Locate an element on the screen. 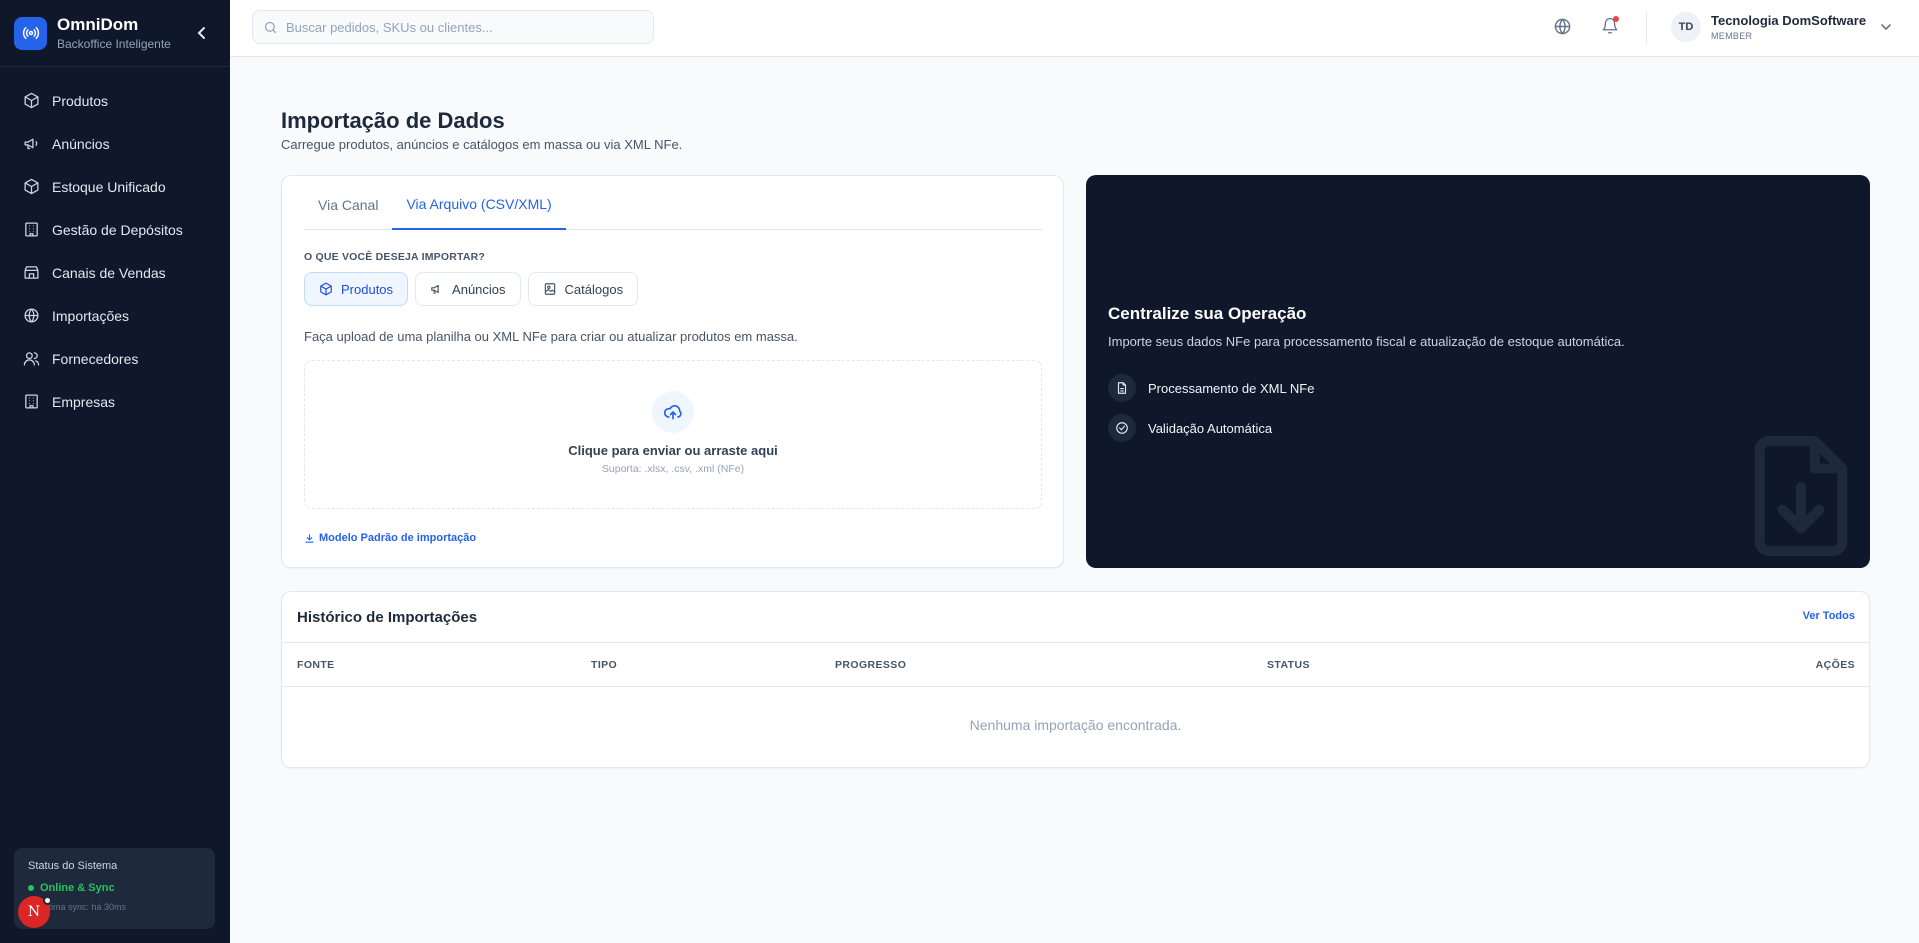 The height and width of the screenshot is (943, 1919). view-all-link: Ver Todos is located at coordinates (1829, 616).